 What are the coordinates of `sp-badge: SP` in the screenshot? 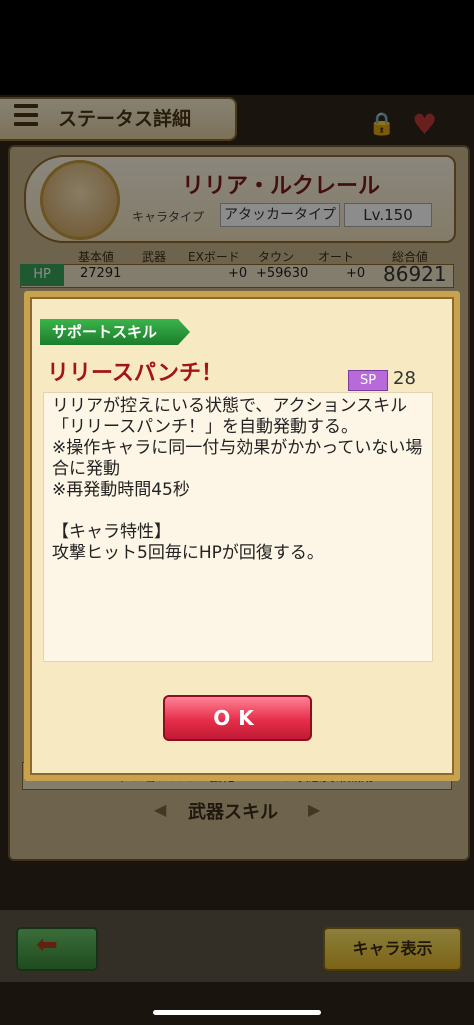 It's located at (368, 380).